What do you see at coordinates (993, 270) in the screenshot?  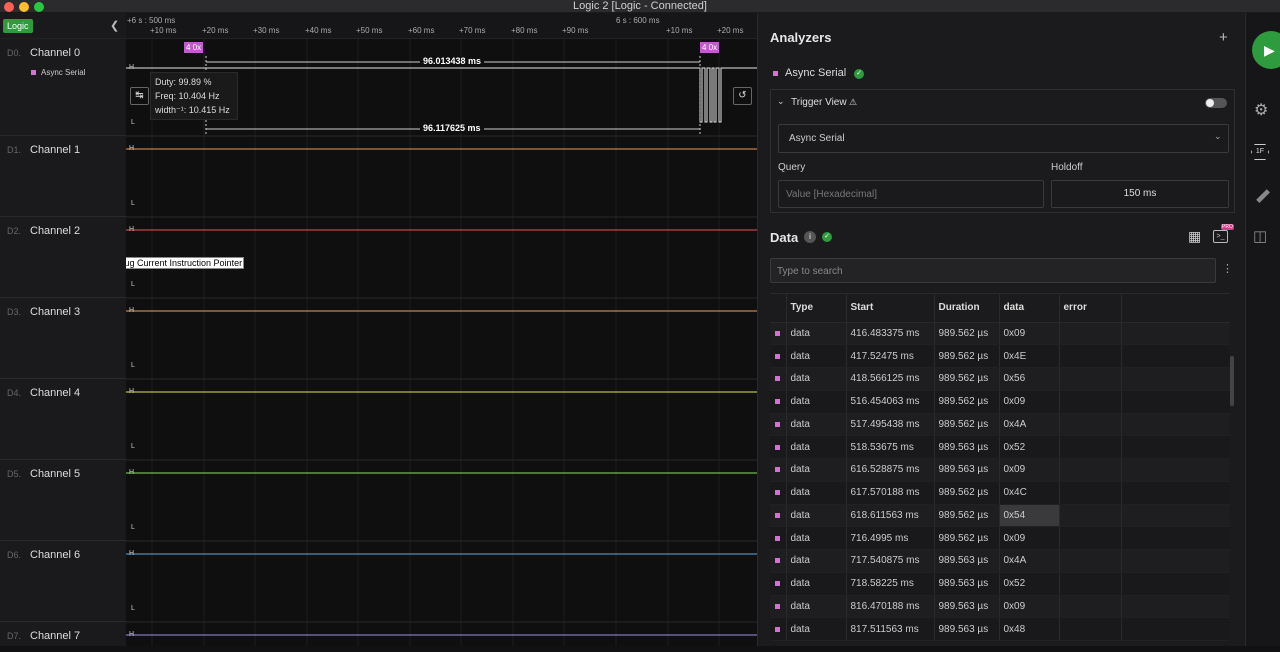 I see `search-input: Type to search` at bounding box center [993, 270].